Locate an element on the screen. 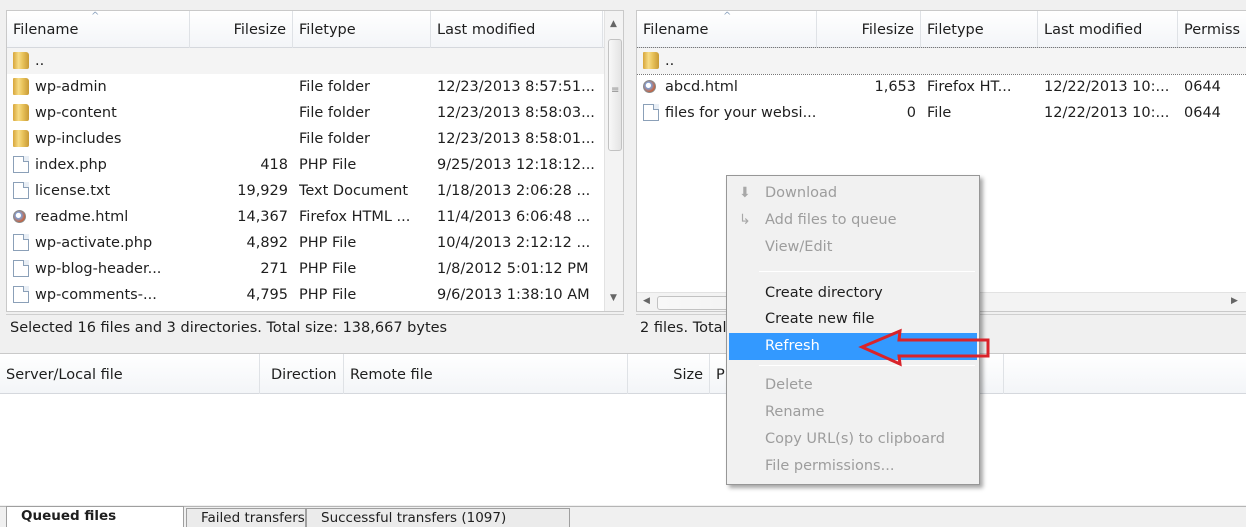  file-type: File is located at coordinates (939, 113).